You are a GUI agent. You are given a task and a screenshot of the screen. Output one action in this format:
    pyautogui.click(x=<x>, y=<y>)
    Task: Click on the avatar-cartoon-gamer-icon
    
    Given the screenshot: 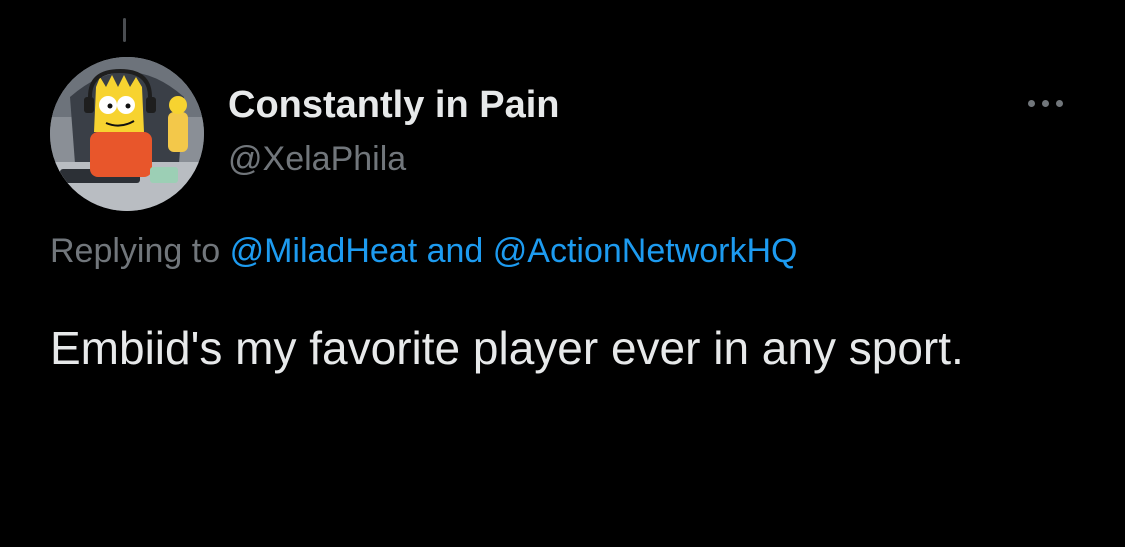 What is the action you would take?
    pyautogui.click(x=127, y=134)
    